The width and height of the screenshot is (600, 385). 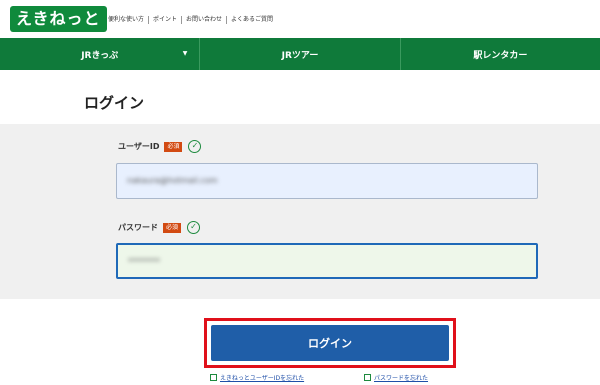 I want to click on nav-item-label: 駅レンタカー, so click(x=500, y=55).